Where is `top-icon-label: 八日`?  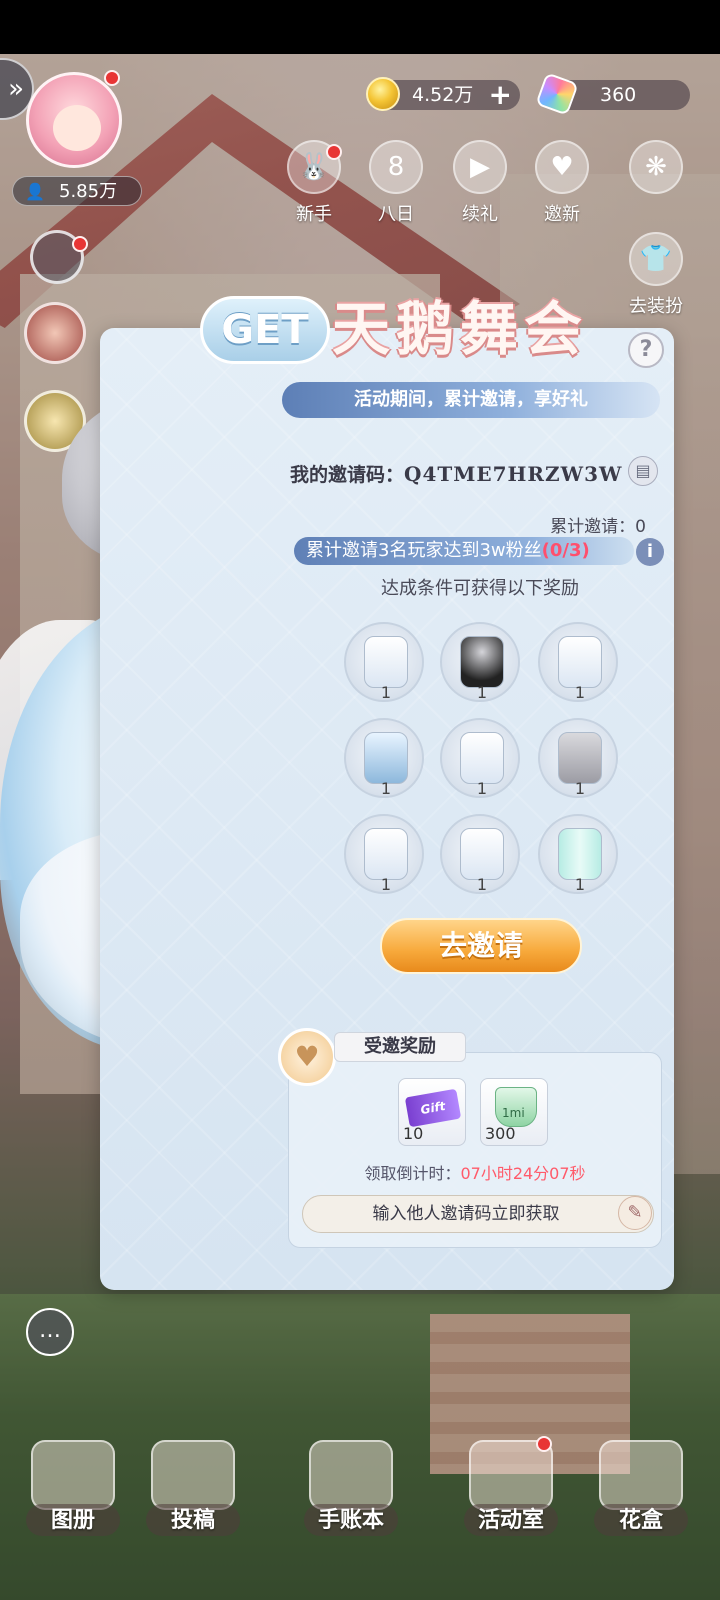 top-icon-label: 八日 is located at coordinates (396, 214).